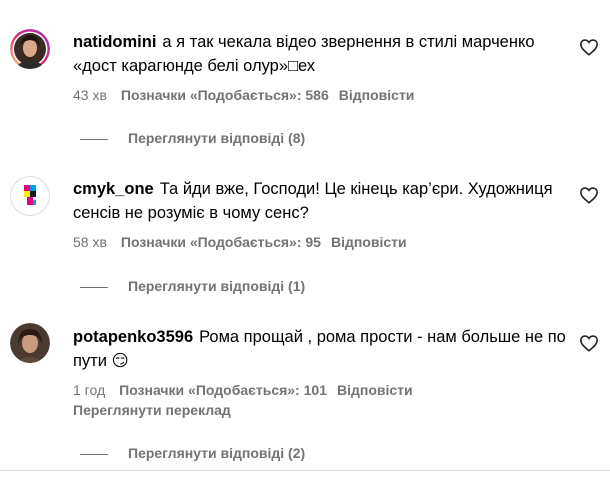  I want to click on view-replies-label: Переглянути відповіді (8), so click(217, 138).